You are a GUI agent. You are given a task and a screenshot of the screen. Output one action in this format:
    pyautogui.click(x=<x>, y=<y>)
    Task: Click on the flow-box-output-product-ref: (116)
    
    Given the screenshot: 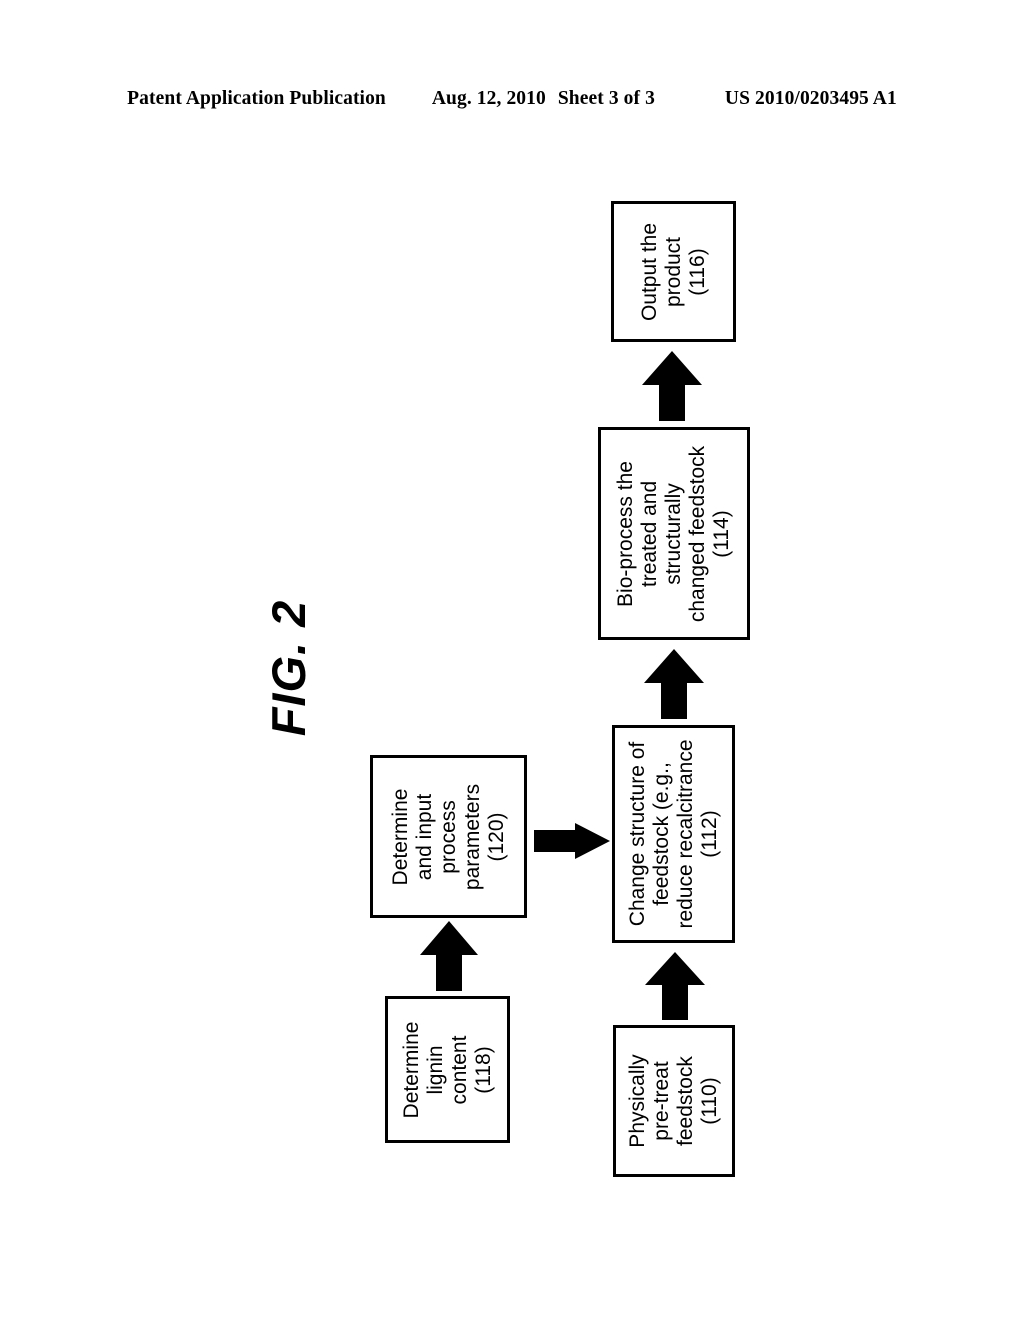 What is the action you would take?
    pyautogui.click(x=697, y=271)
    